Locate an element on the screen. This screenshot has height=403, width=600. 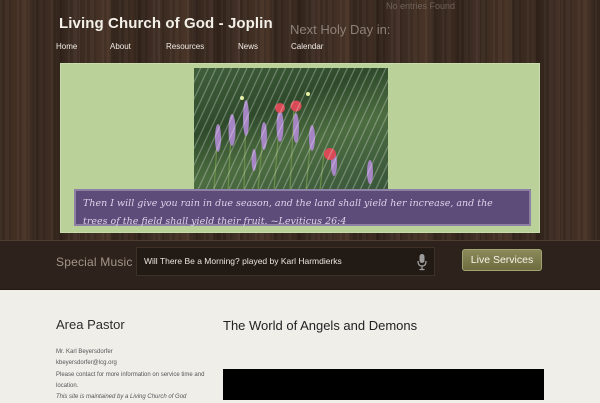
area-pastor-heading: Area Pastor is located at coordinates (90, 324).